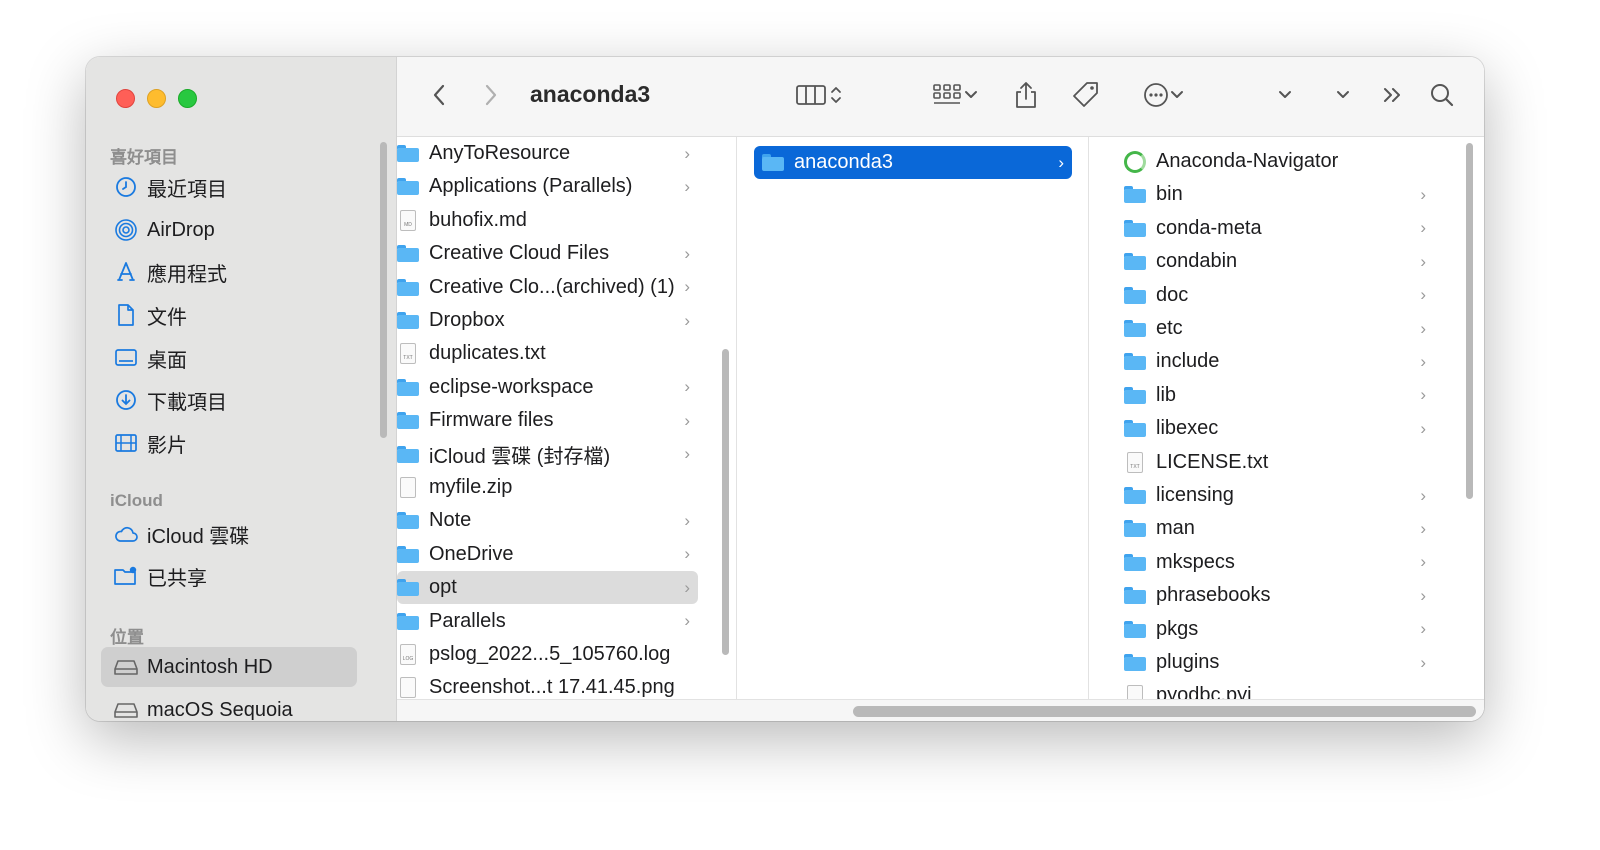 The image size is (1600, 850). Describe the element at coordinates (955, 97) in the screenshot. I see `group-button` at that location.